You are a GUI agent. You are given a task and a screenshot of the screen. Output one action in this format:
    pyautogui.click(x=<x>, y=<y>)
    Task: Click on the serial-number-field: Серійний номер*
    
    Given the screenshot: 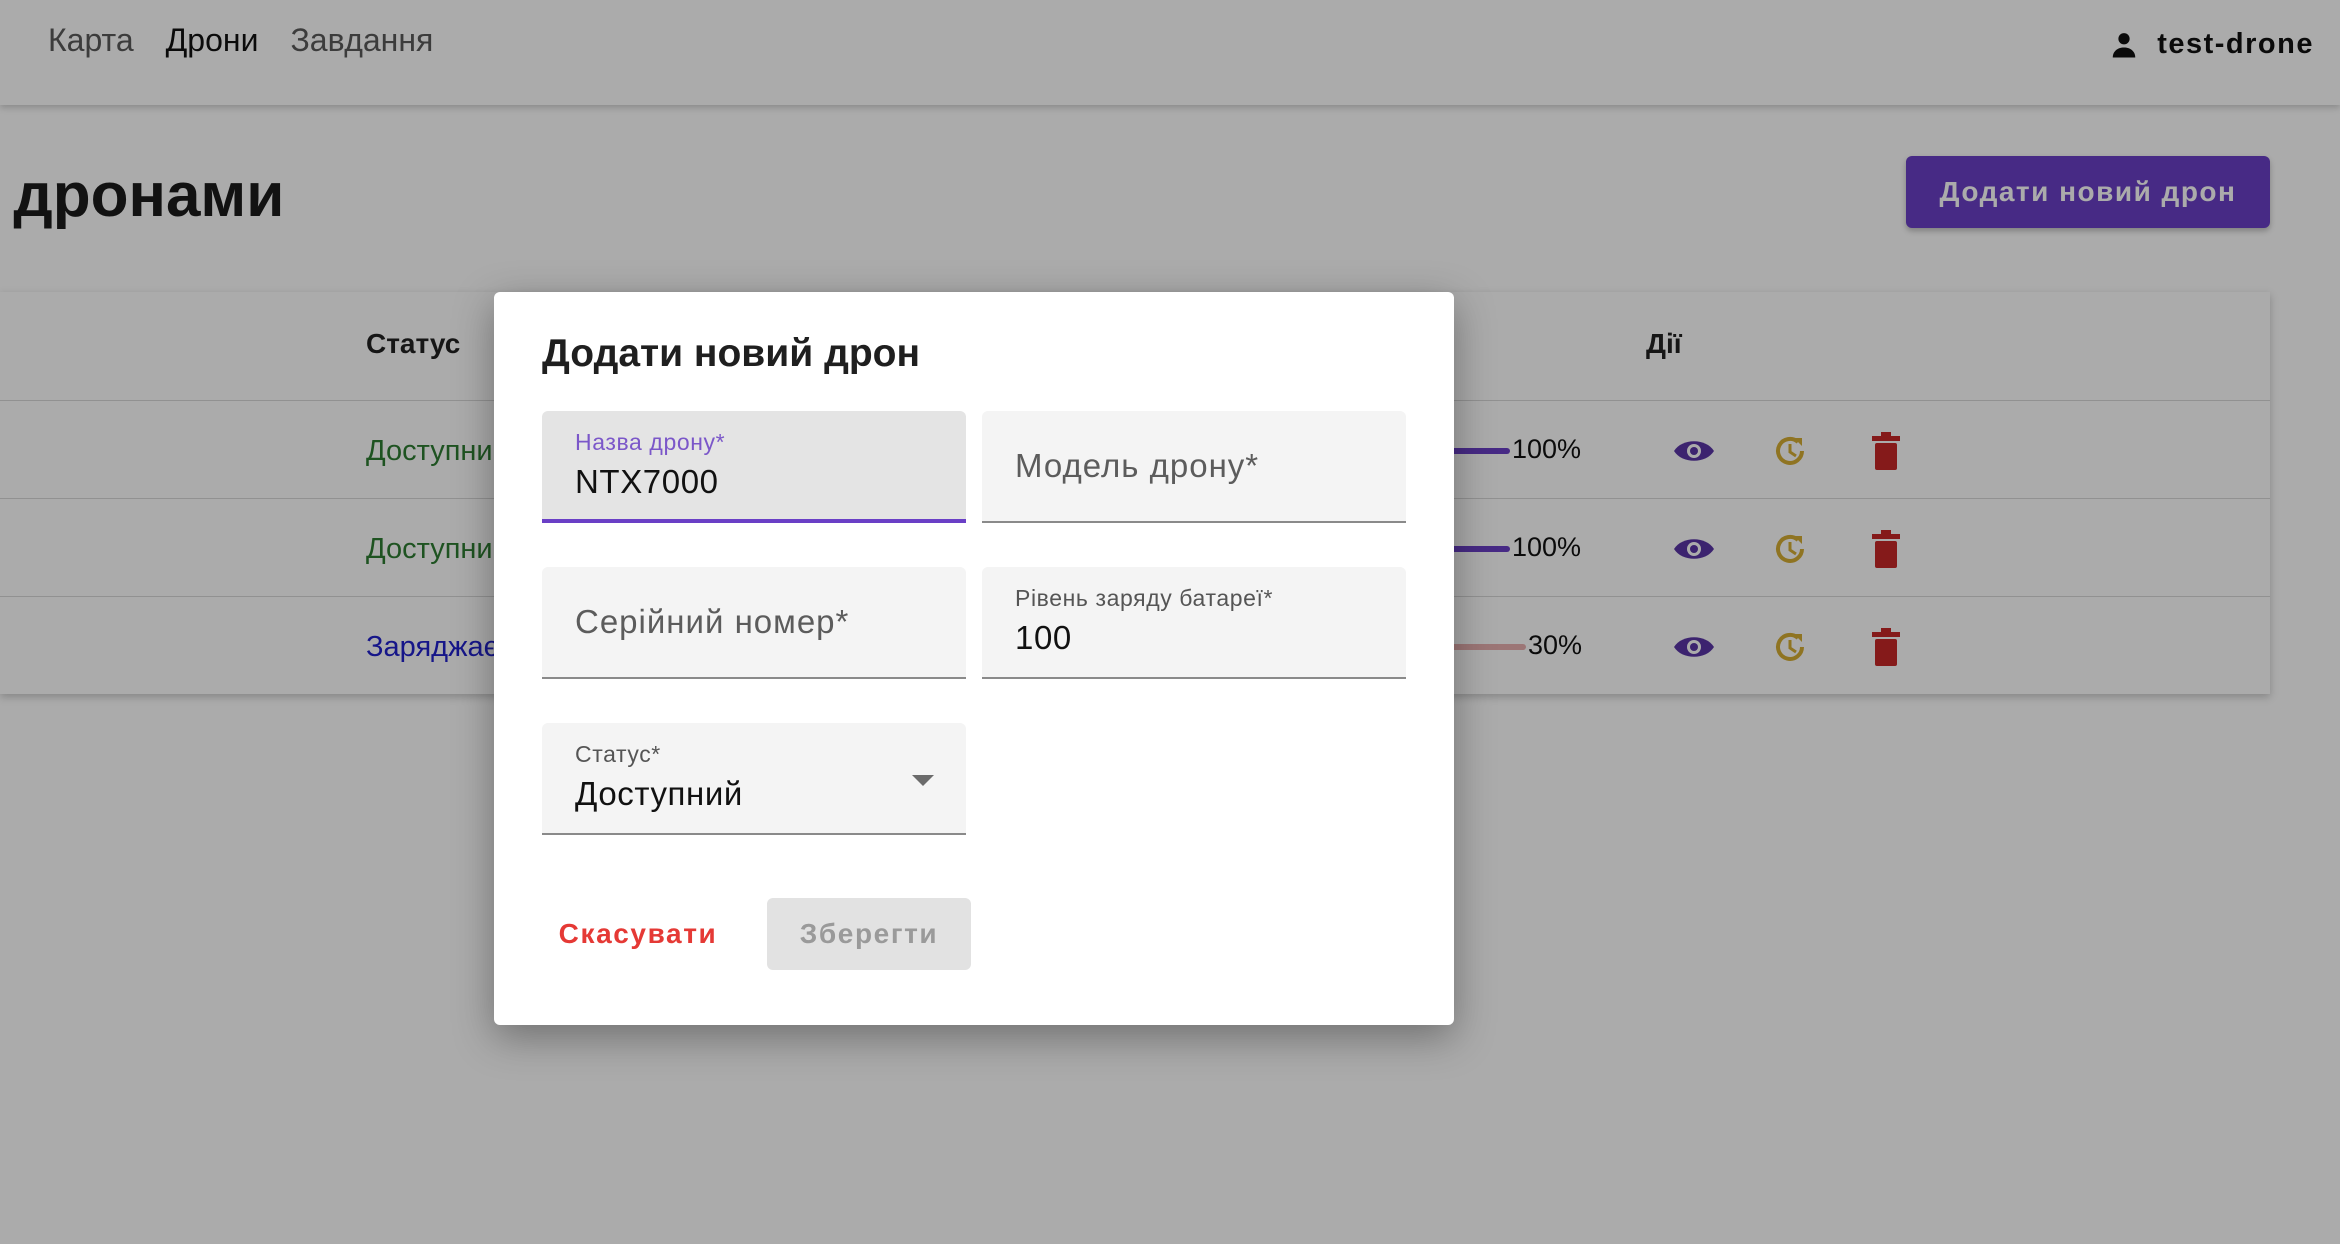 What is the action you would take?
    pyautogui.click(x=754, y=623)
    